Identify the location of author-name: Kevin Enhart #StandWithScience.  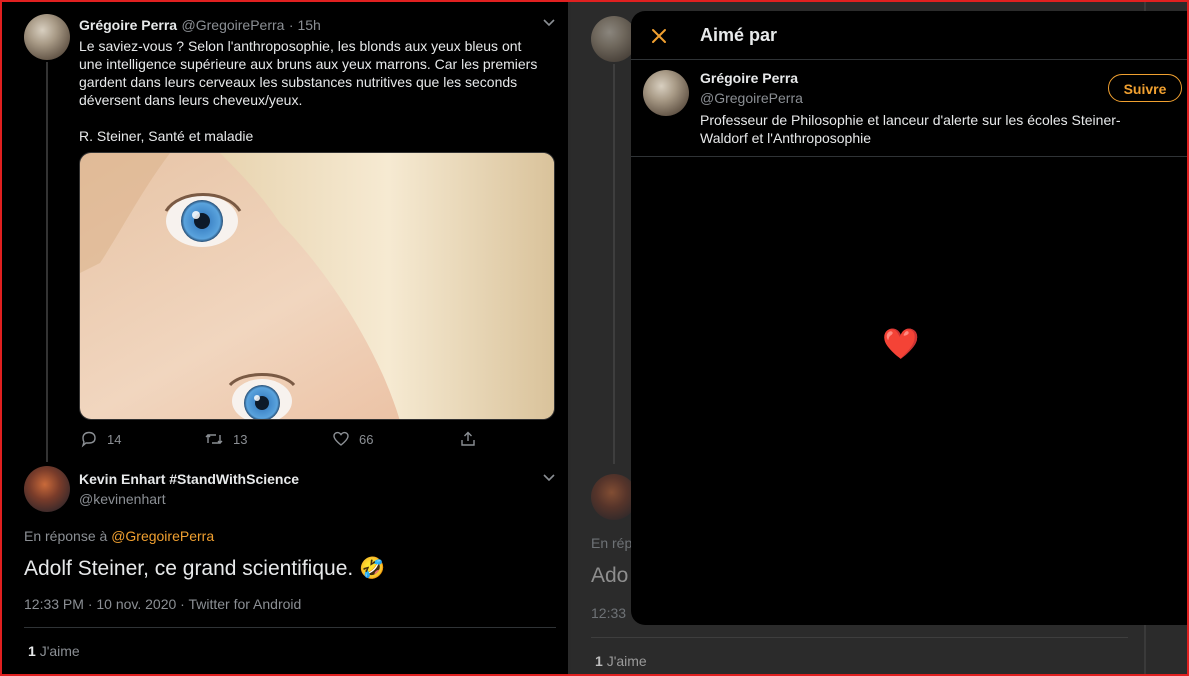
(189, 479).